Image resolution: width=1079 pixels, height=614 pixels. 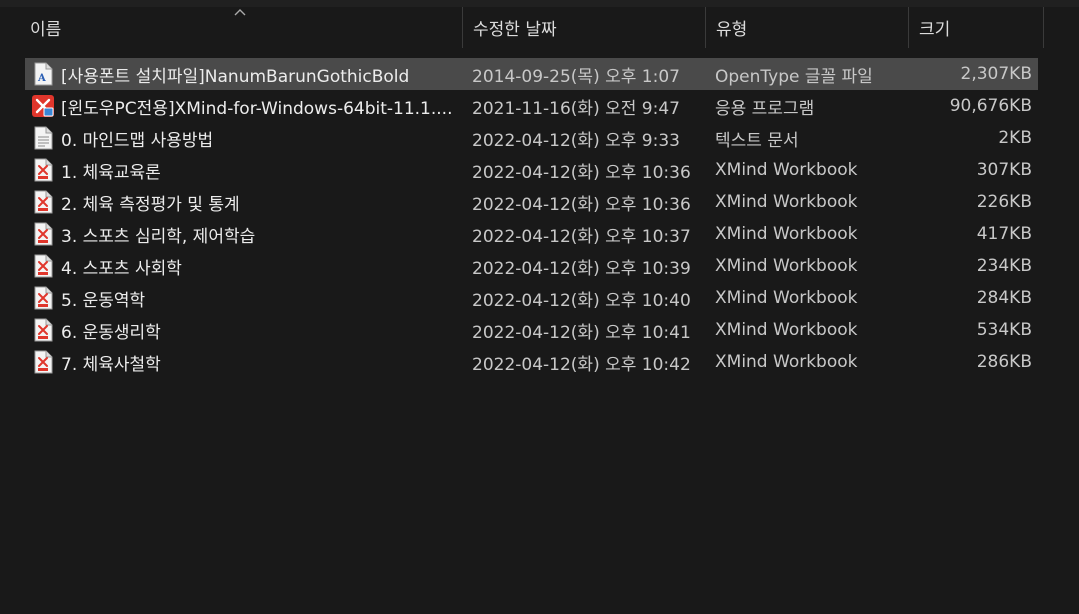 I want to click on font-file-icon: A, so click(x=43, y=74).